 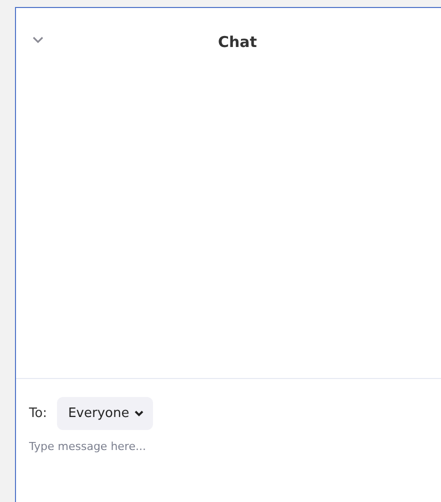 What do you see at coordinates (38, 413) in the screenshot?
I see `to-label: To:` at bounding box center [38, 413].